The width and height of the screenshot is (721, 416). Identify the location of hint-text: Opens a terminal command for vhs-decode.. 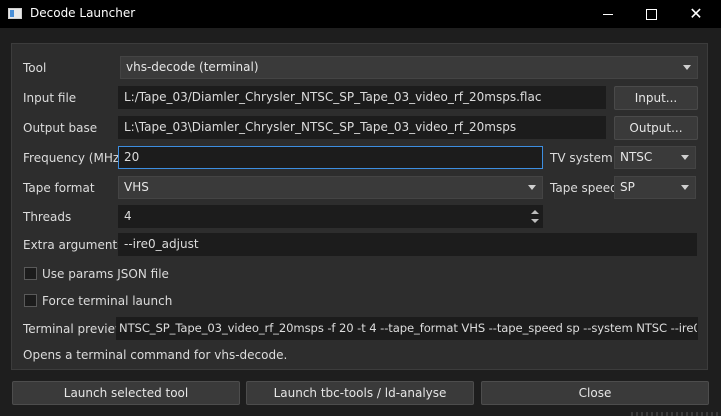
(155, 355).